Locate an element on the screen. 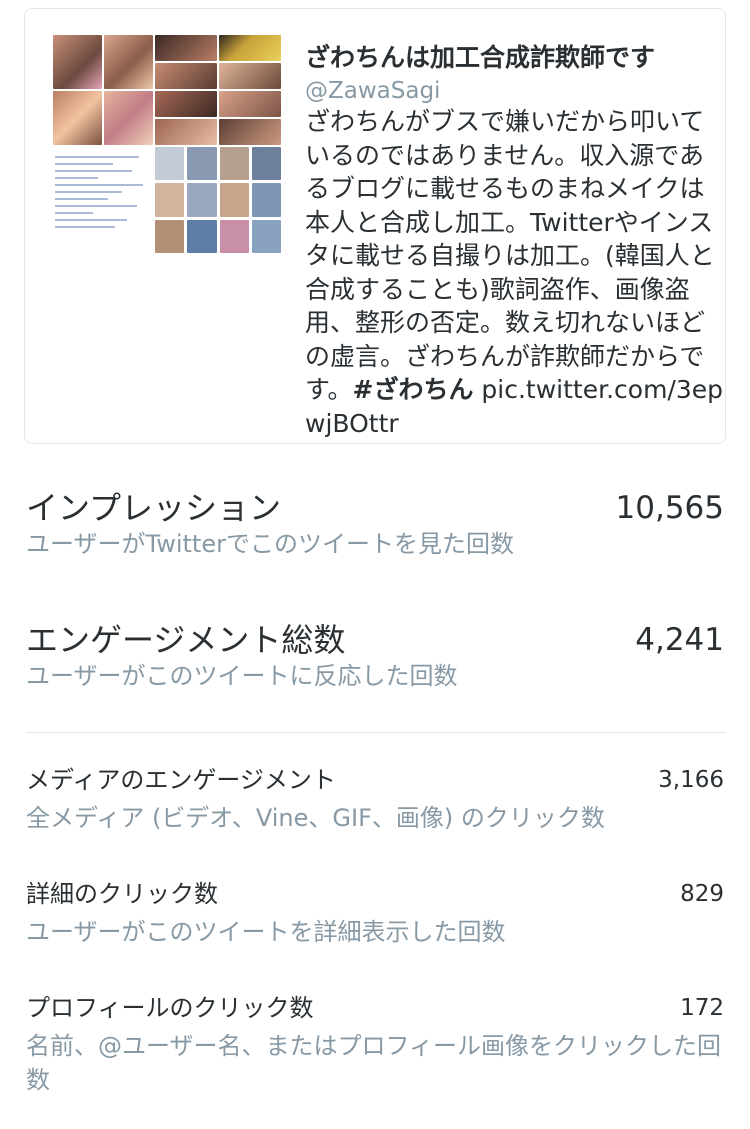 Image resolution: width=750 pixels, height=1129 pixels. metric-value: 3,166 is located at coordinates (691, 780).